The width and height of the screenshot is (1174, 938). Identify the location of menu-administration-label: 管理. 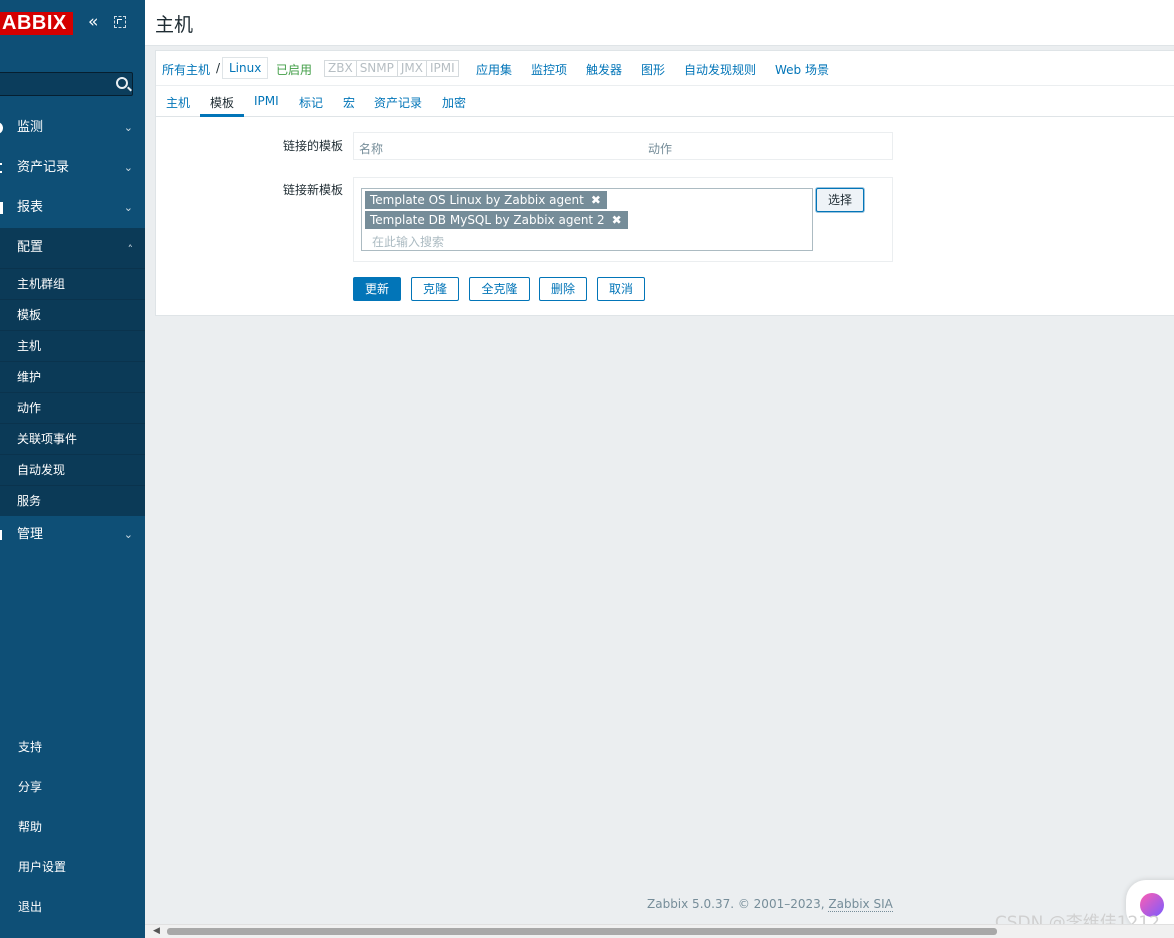
(30, 534).